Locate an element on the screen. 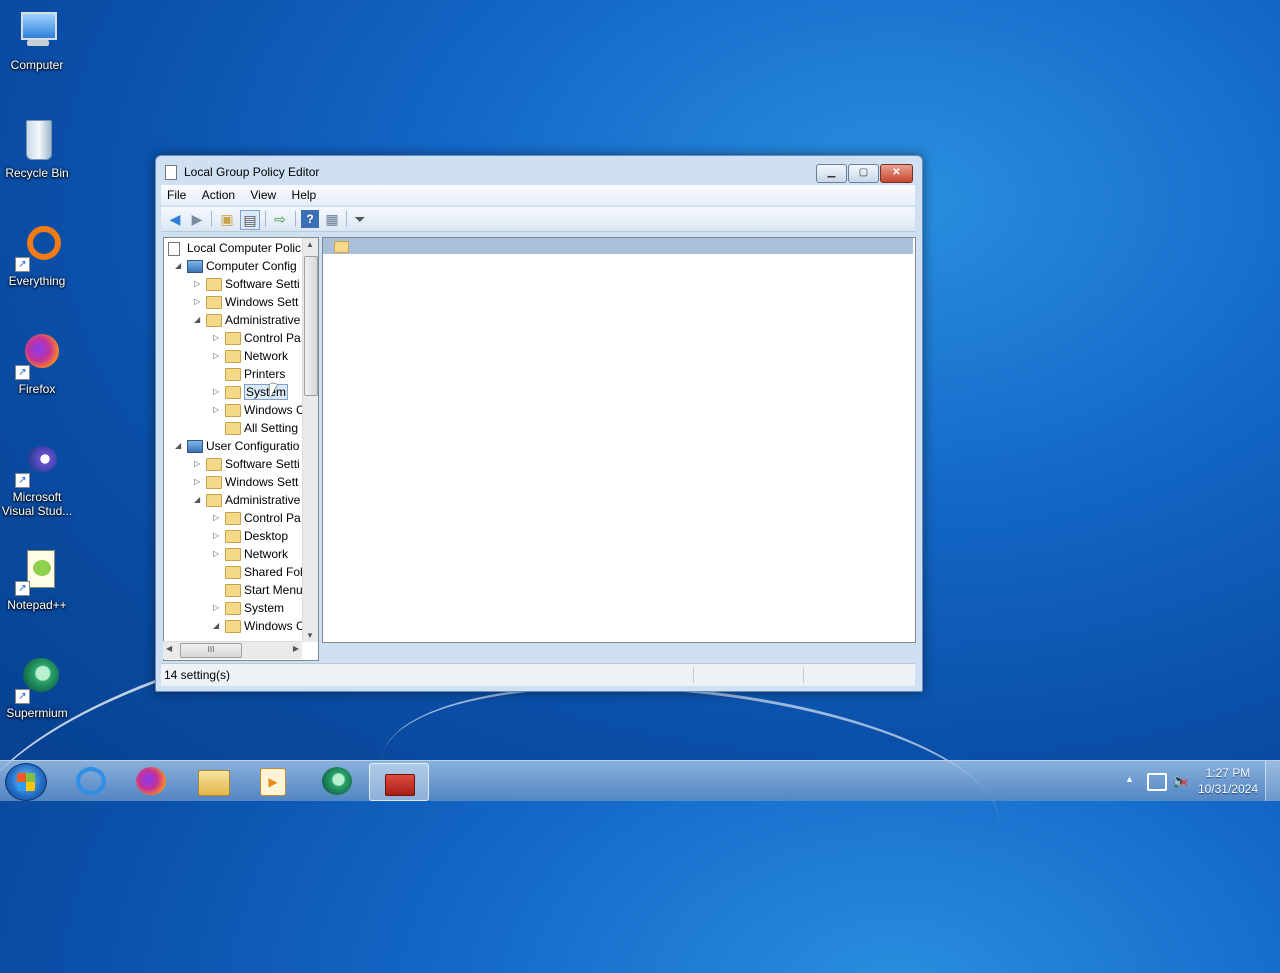  tree-horizontal-scrollbar: ◀ III ▶ is located at coordinates (232, 650).